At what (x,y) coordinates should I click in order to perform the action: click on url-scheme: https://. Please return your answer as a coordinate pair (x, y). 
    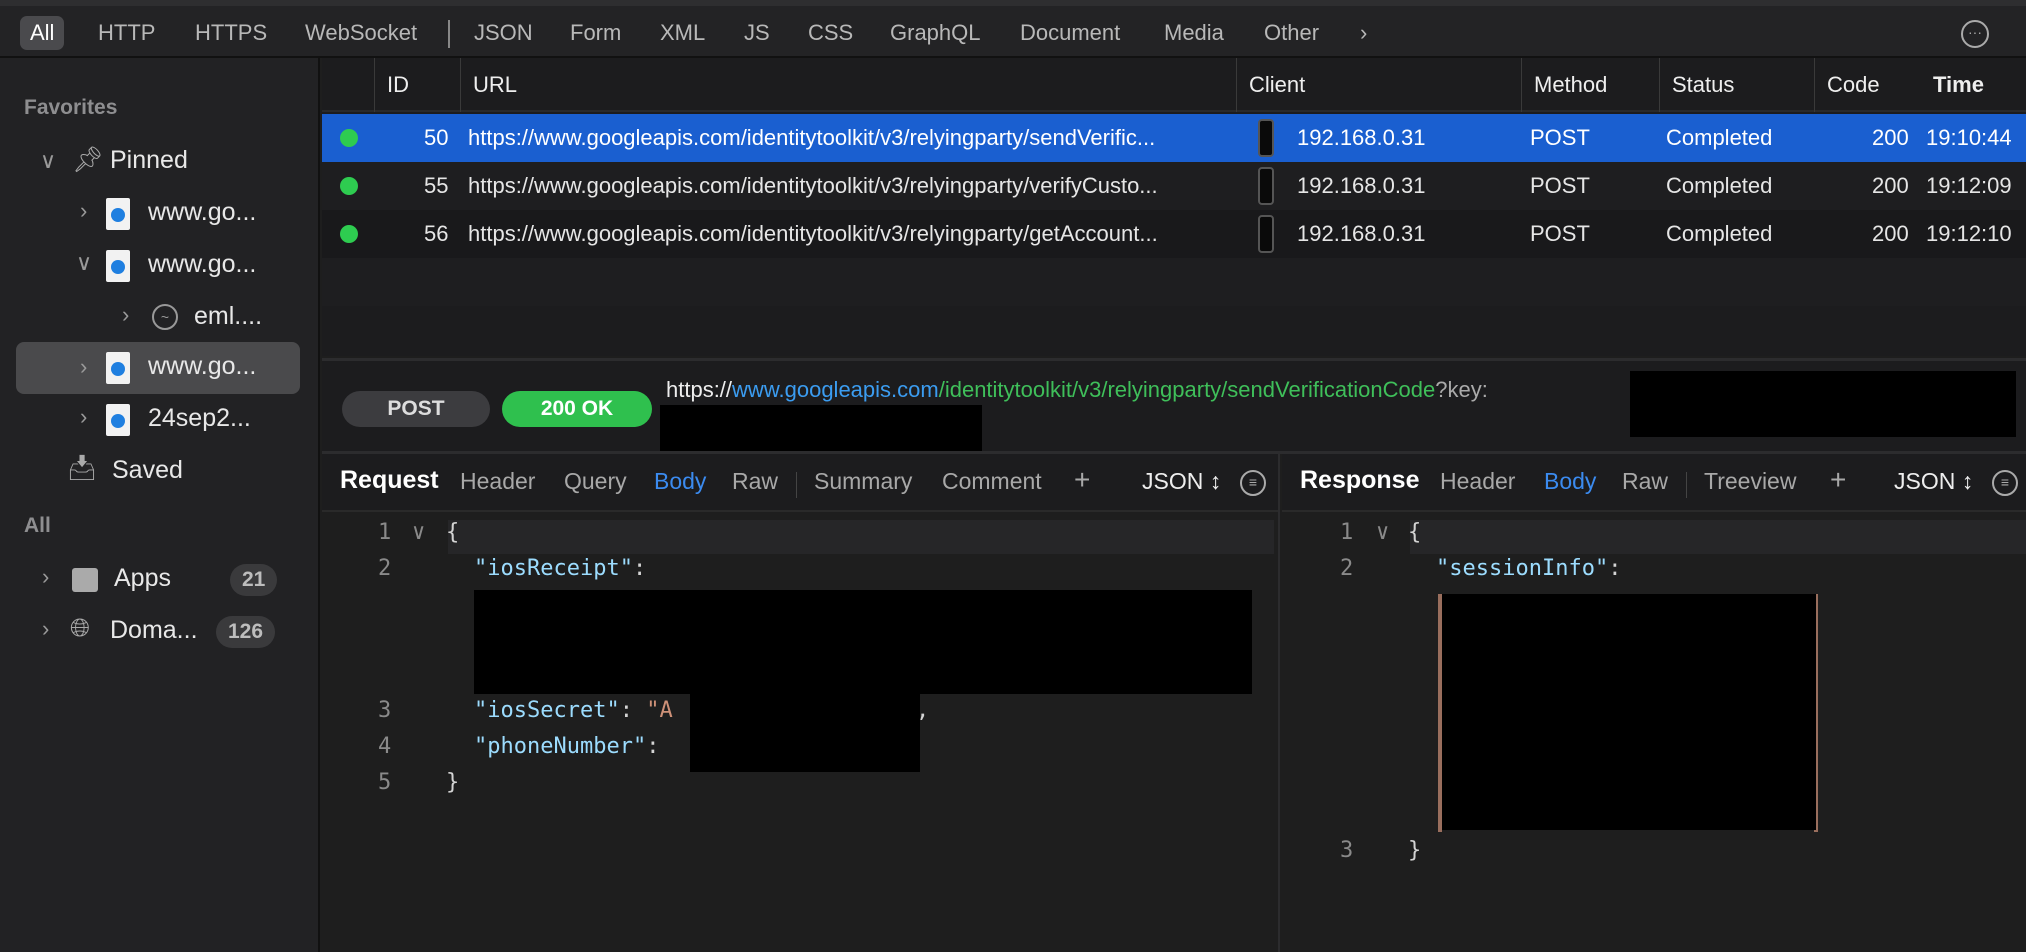
    Looking at the image, I should click on (699, 389).